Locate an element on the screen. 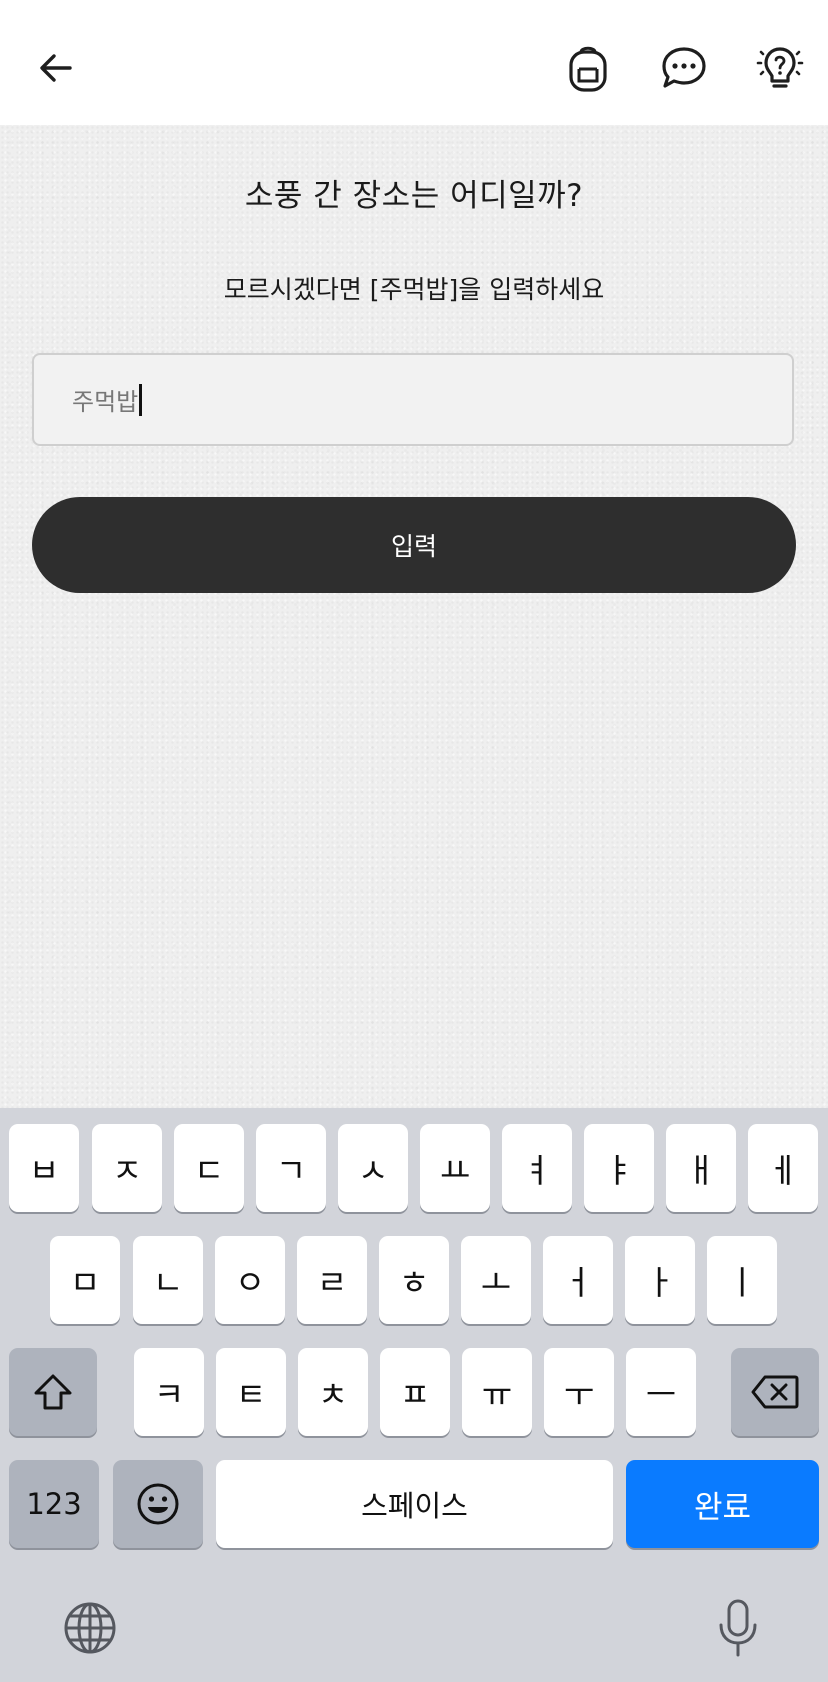  key: ㅑ is located at coordinates (619, 1168).